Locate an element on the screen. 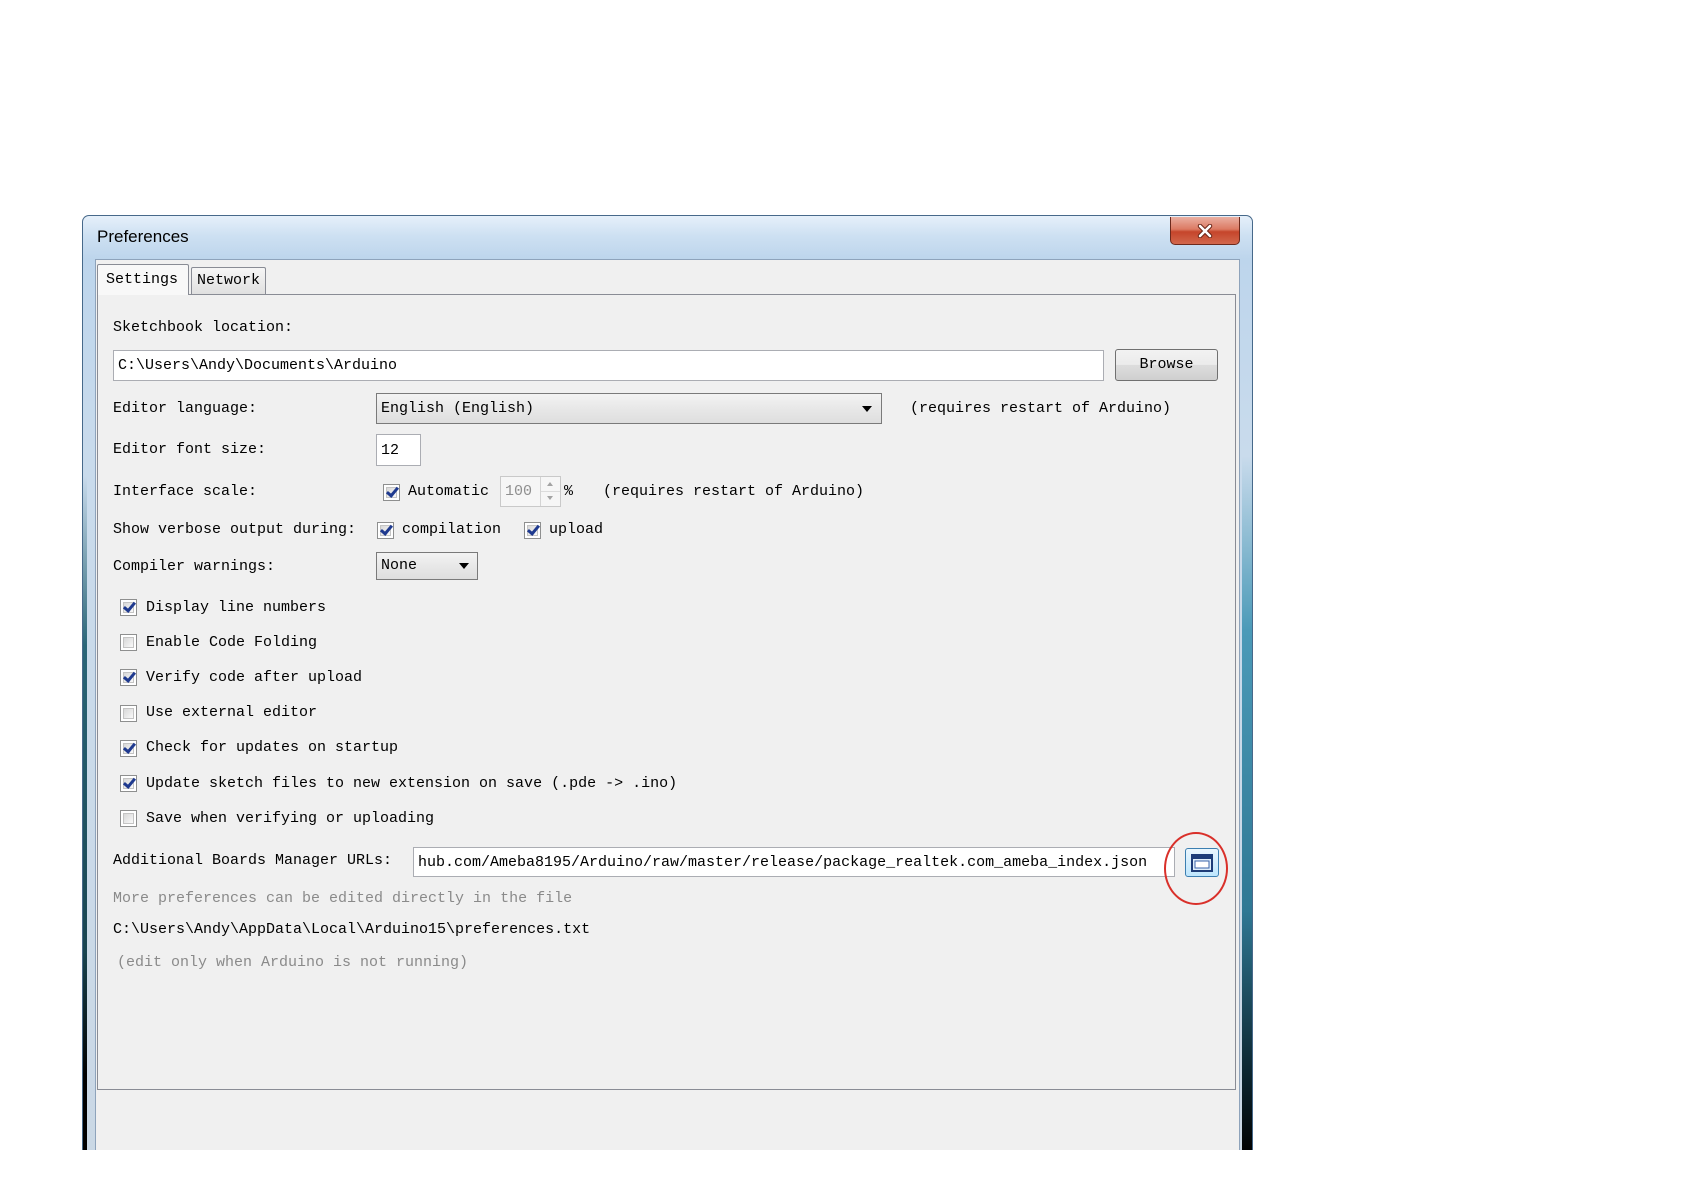  option-label: Save when verifying or uploading is located at coordinates (290, 818).